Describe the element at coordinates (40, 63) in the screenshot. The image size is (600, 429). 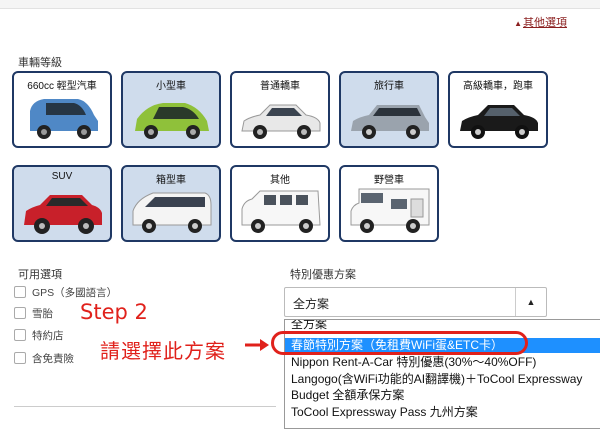
I see `vehicle-class-title: 車輛等級` at that location.